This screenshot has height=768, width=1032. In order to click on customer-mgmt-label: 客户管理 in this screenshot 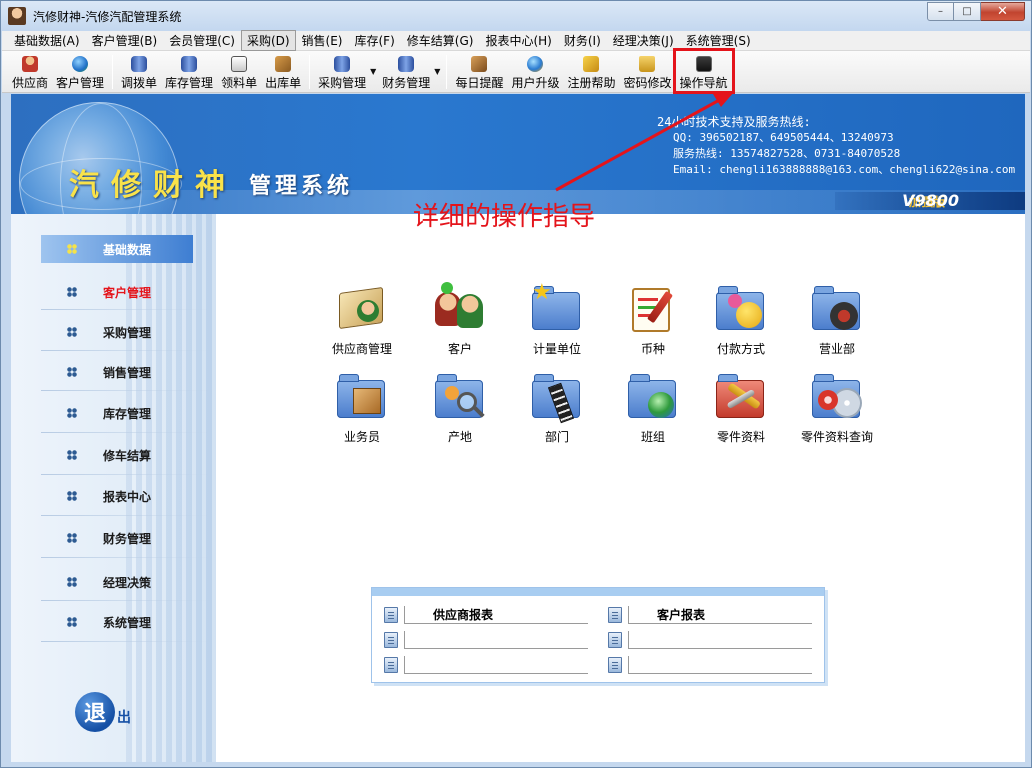, I will do `click(80, 83)`.